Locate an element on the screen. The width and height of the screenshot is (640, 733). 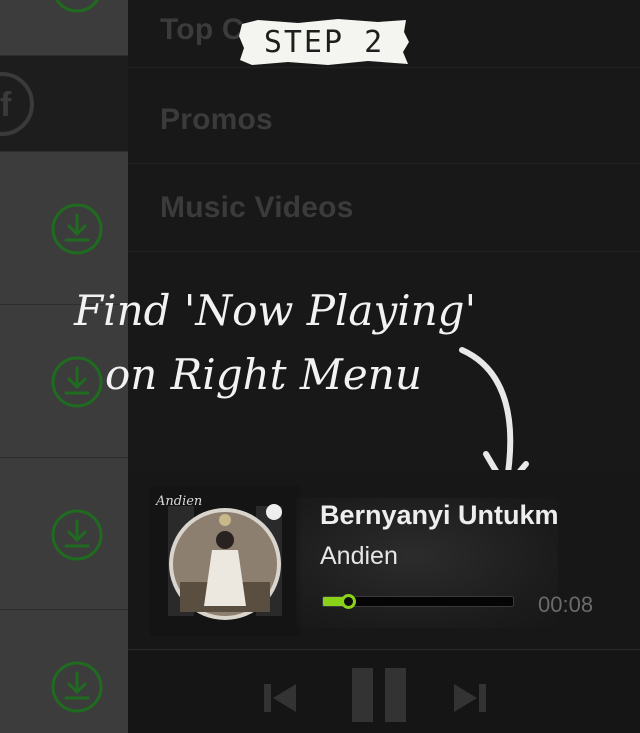
facebook-icon: f is located at coordinates (18, 104).